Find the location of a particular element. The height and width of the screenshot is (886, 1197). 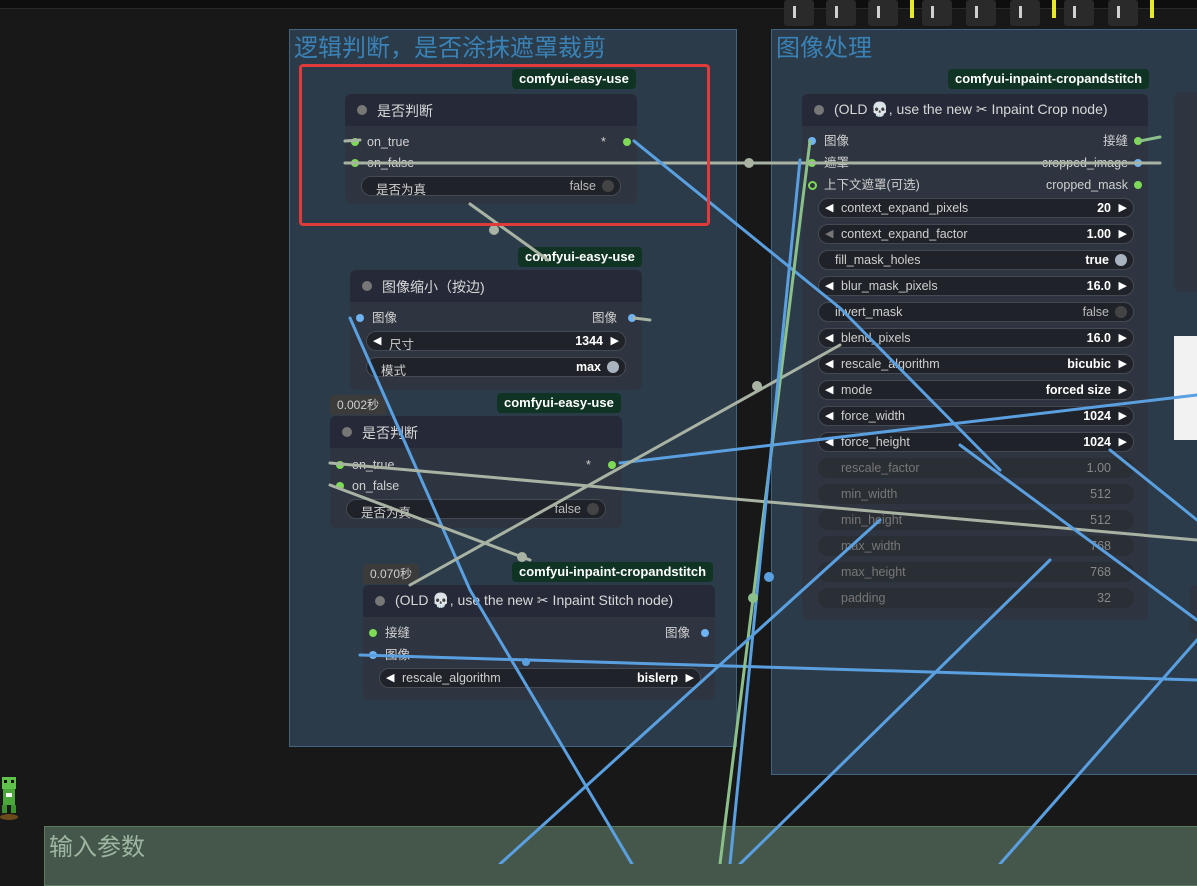

wire-resize-in is located at coordinates (410, 454).